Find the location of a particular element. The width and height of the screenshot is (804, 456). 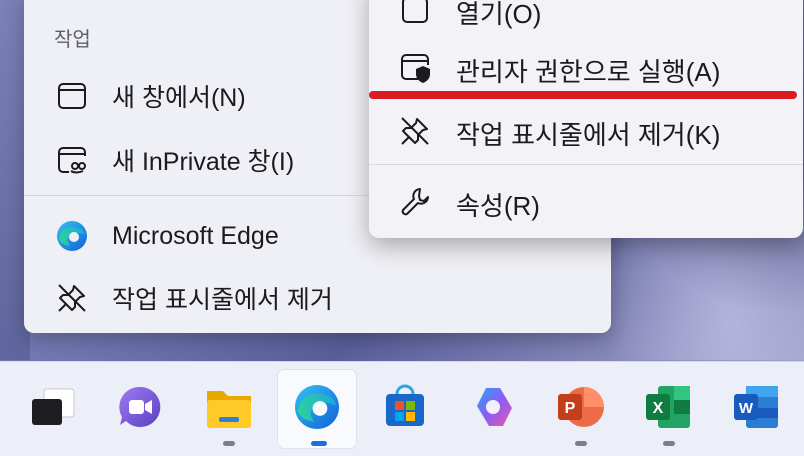

window-icon is located at coordinates (72, 96).